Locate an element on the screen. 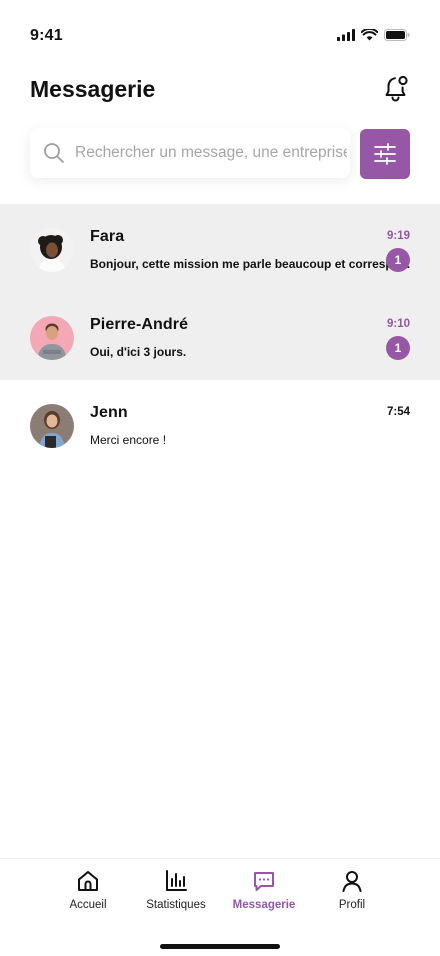 The width and height of the screenshot is (440, 956). home-indicator is located at coordinates (220, 946).